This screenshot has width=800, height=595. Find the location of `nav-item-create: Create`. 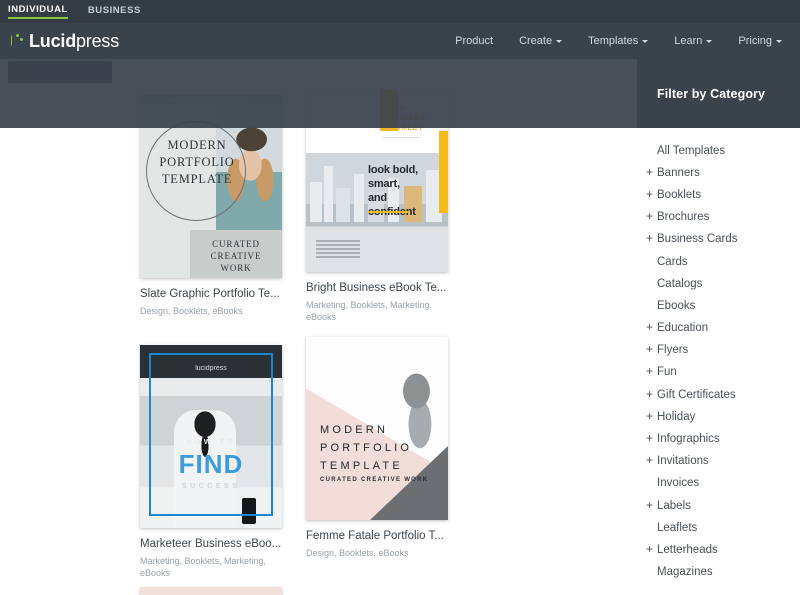

nav-item-create: Create is located at coordinates (541, 41).